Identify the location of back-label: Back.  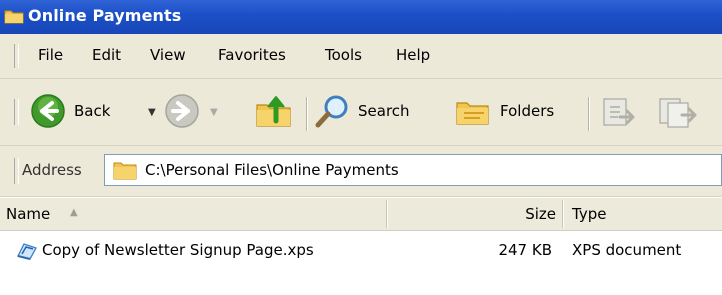
(92, 111).